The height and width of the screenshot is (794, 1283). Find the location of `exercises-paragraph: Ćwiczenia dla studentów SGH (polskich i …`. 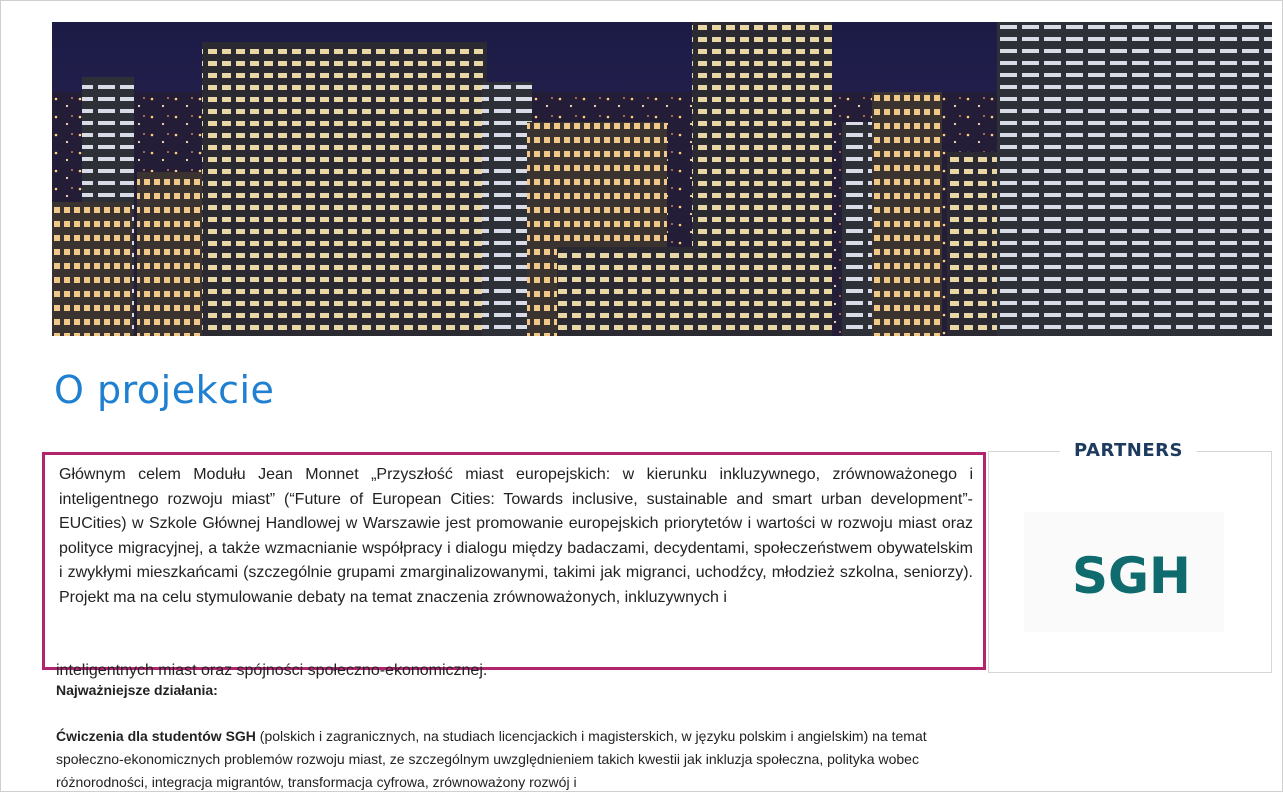

exercises-paragraph: Ćwiczenia dla studentów SGH (polskich i … is located at coordinates (501, 759).